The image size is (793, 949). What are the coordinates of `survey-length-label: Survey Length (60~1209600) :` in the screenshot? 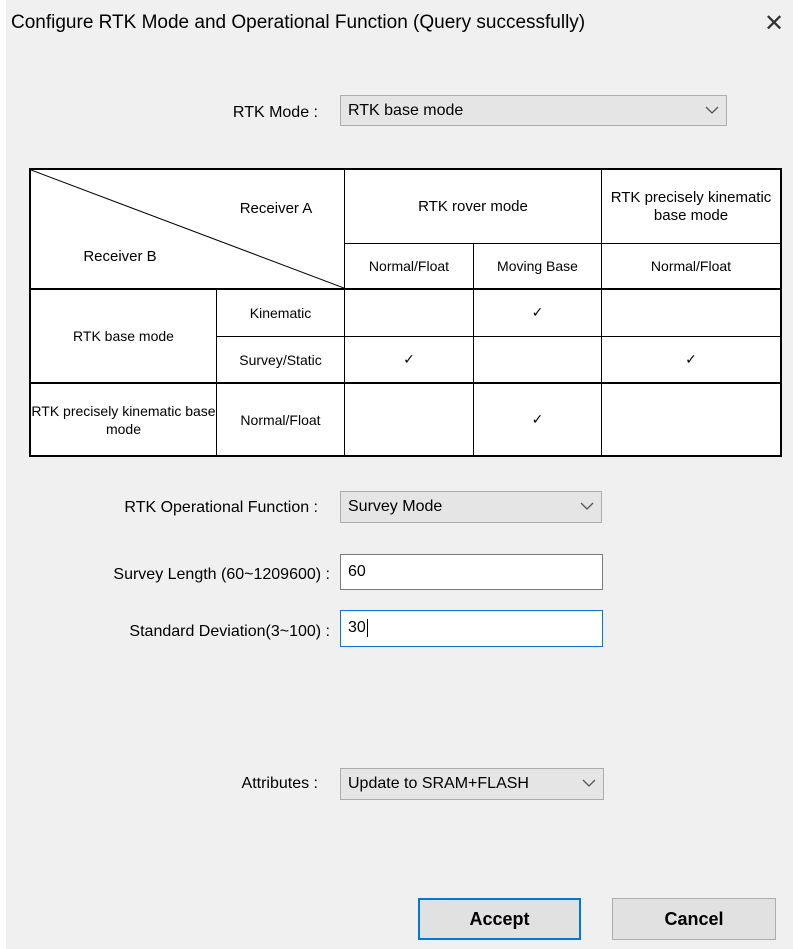 It's located at (221, 574).